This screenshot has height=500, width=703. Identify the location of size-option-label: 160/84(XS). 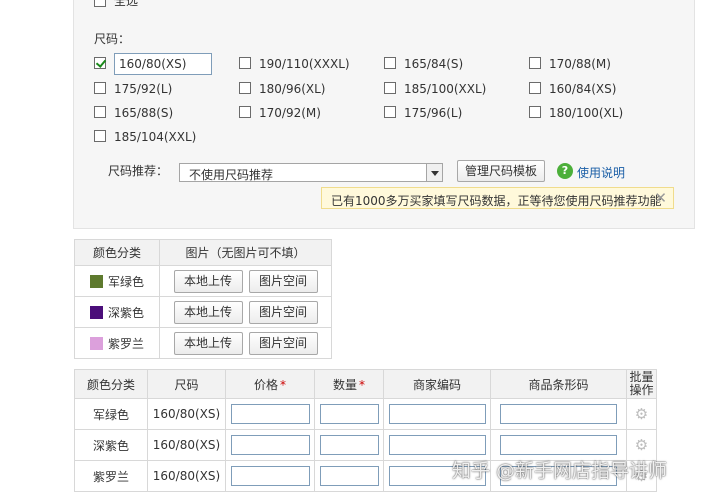
(583, 89).